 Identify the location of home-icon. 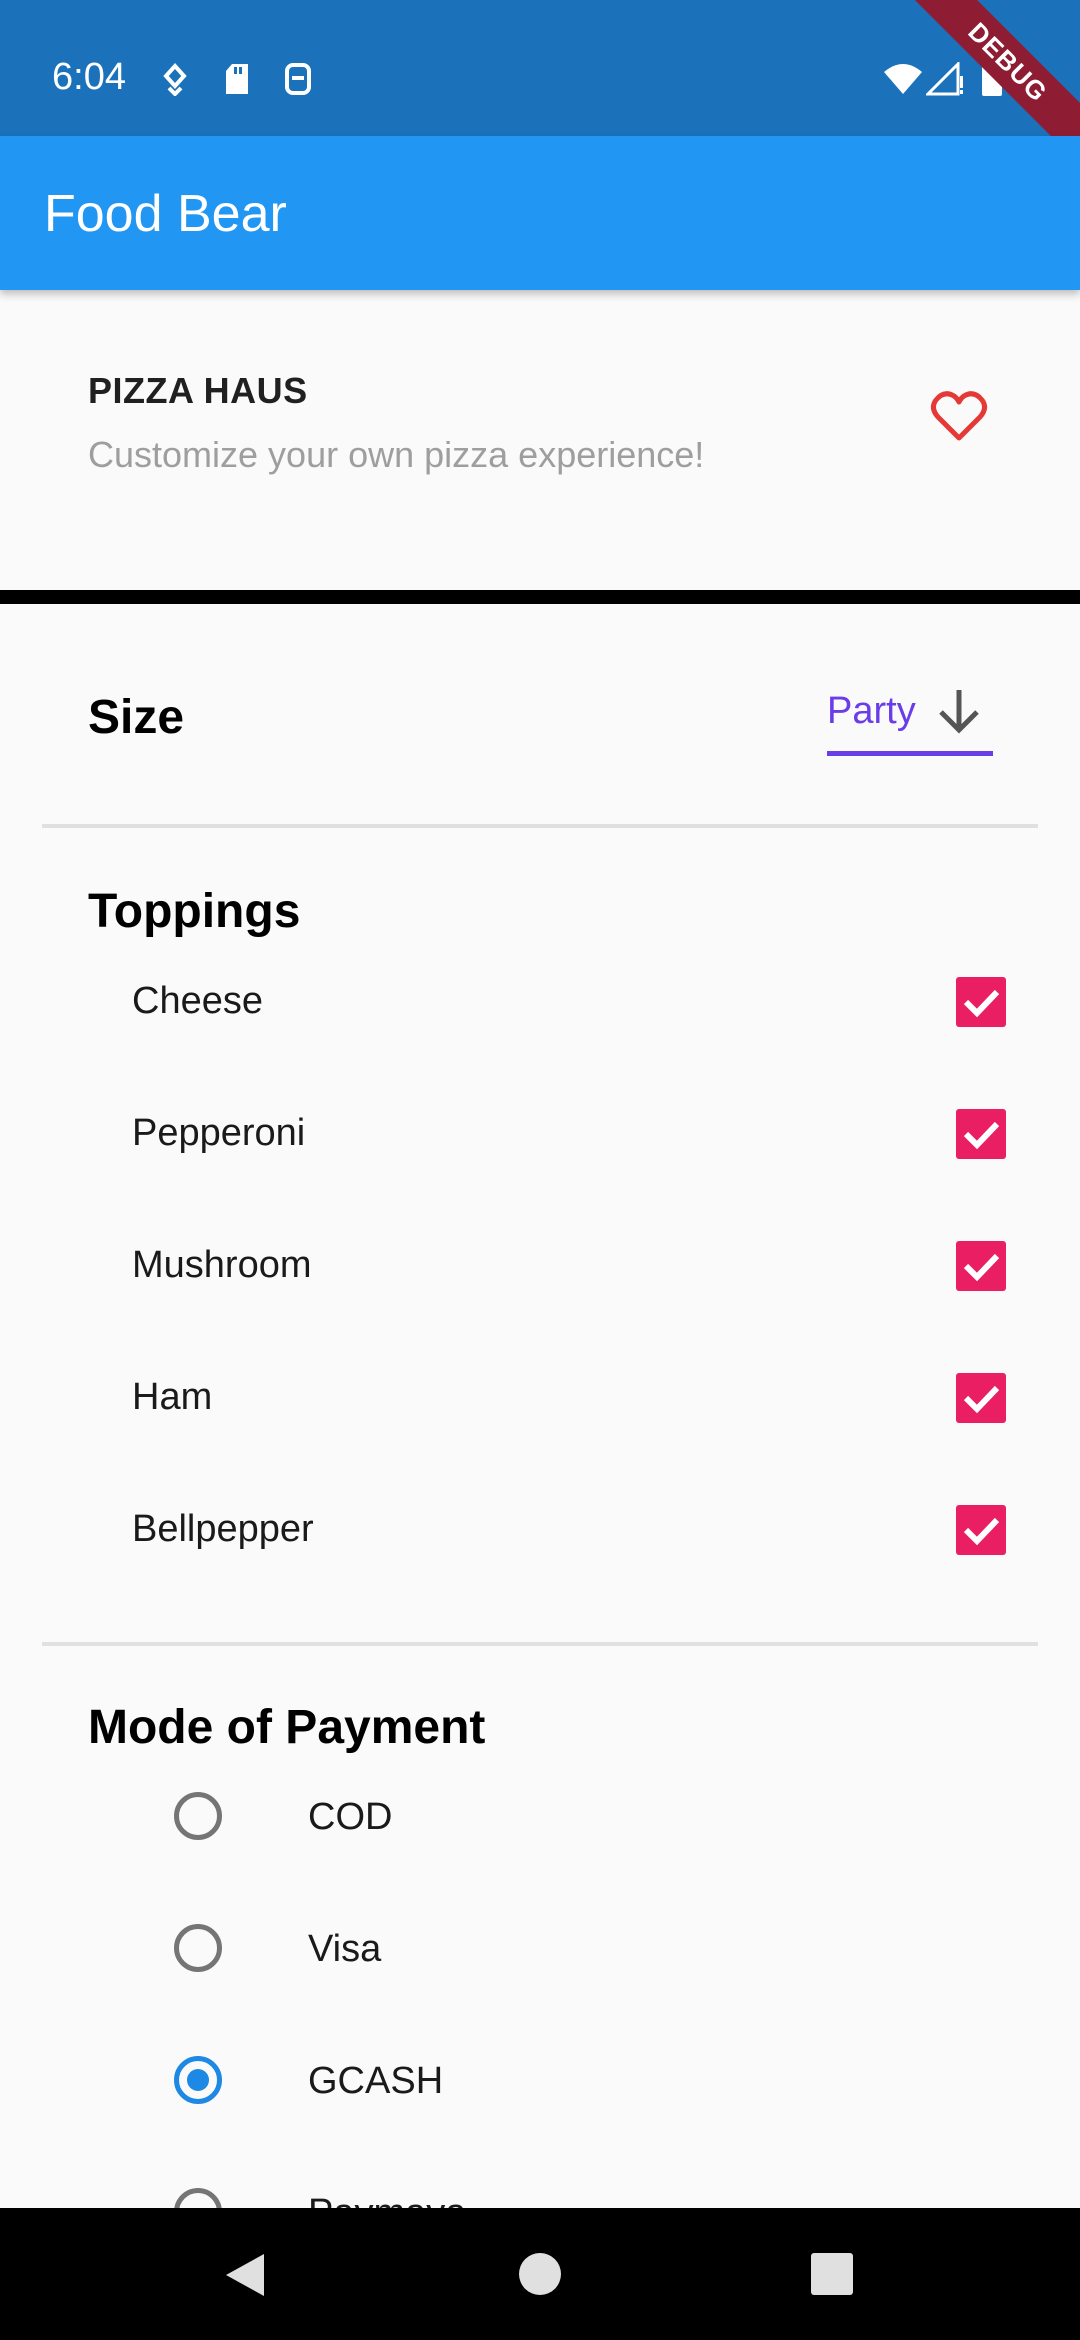
(540, 2274).